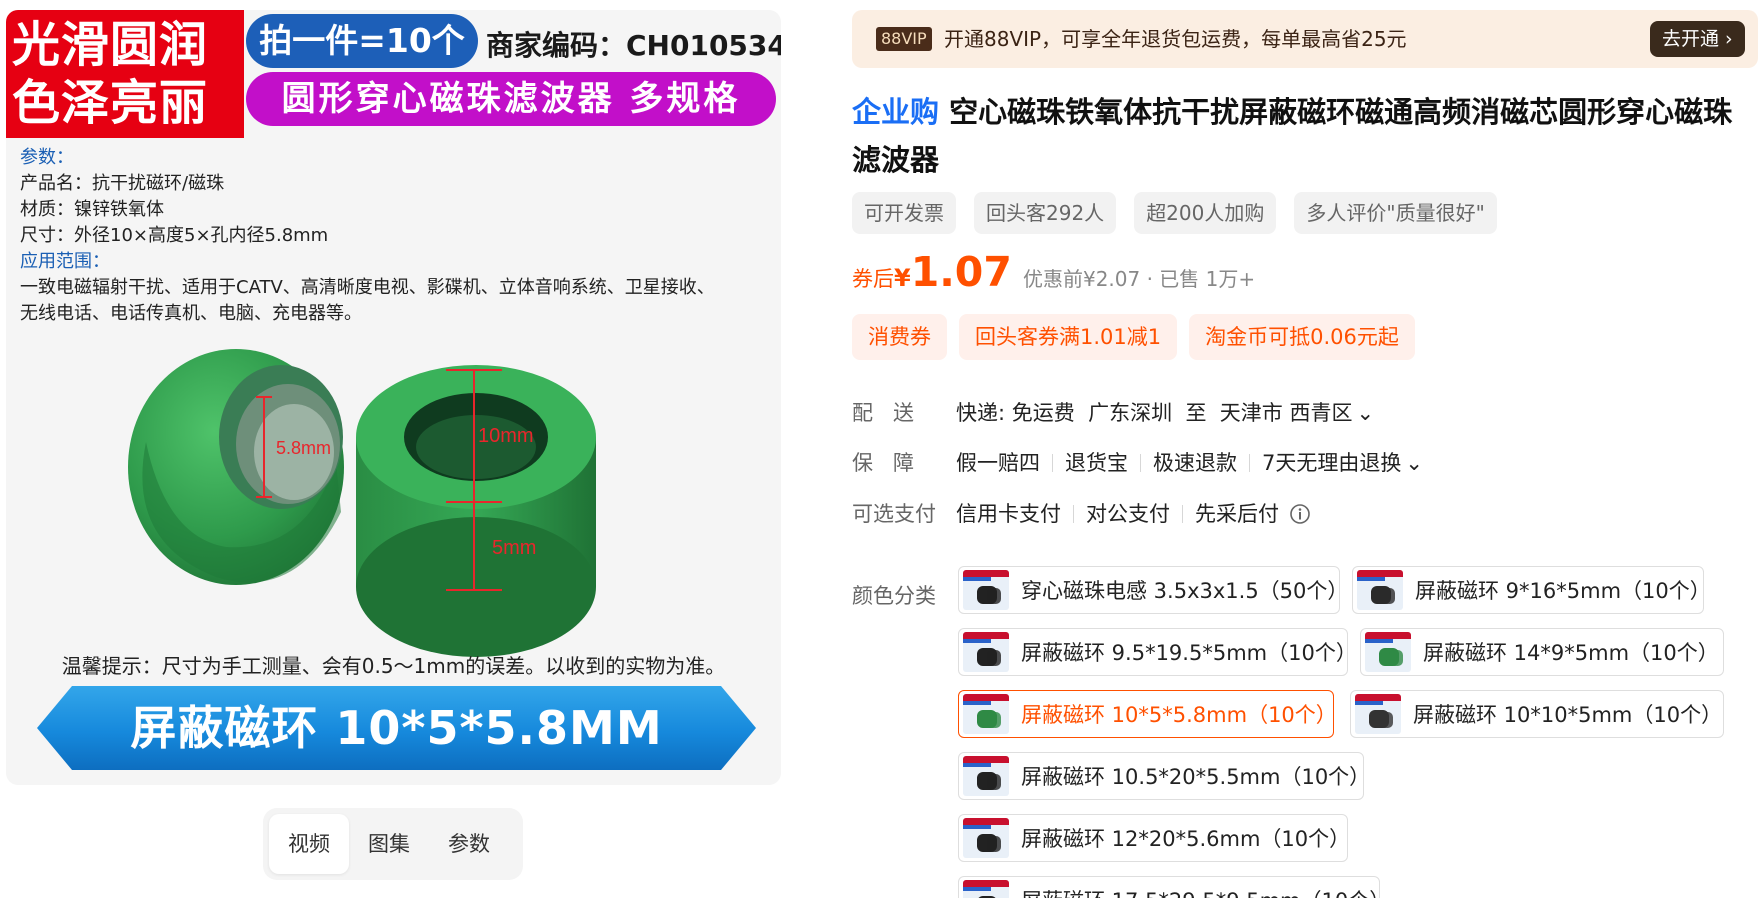 This screenshot has width=1758, height=898. I want to click on sku-option: 屏蔽磁环 17.5*29.5*9.5mm（10个）, so click(1169, 887).